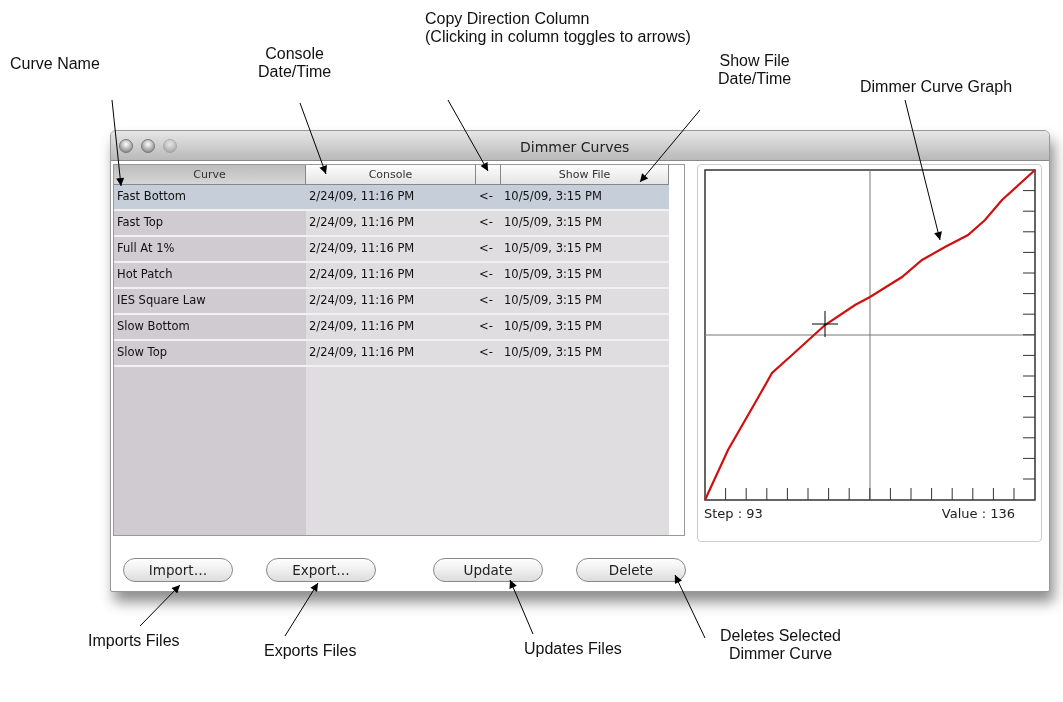 The width and height of the screenshot is (1063, 702). Describe the element at coordinates (575, 147) in the screenshot. I see `window-title: Dimmer Curves` at that location.